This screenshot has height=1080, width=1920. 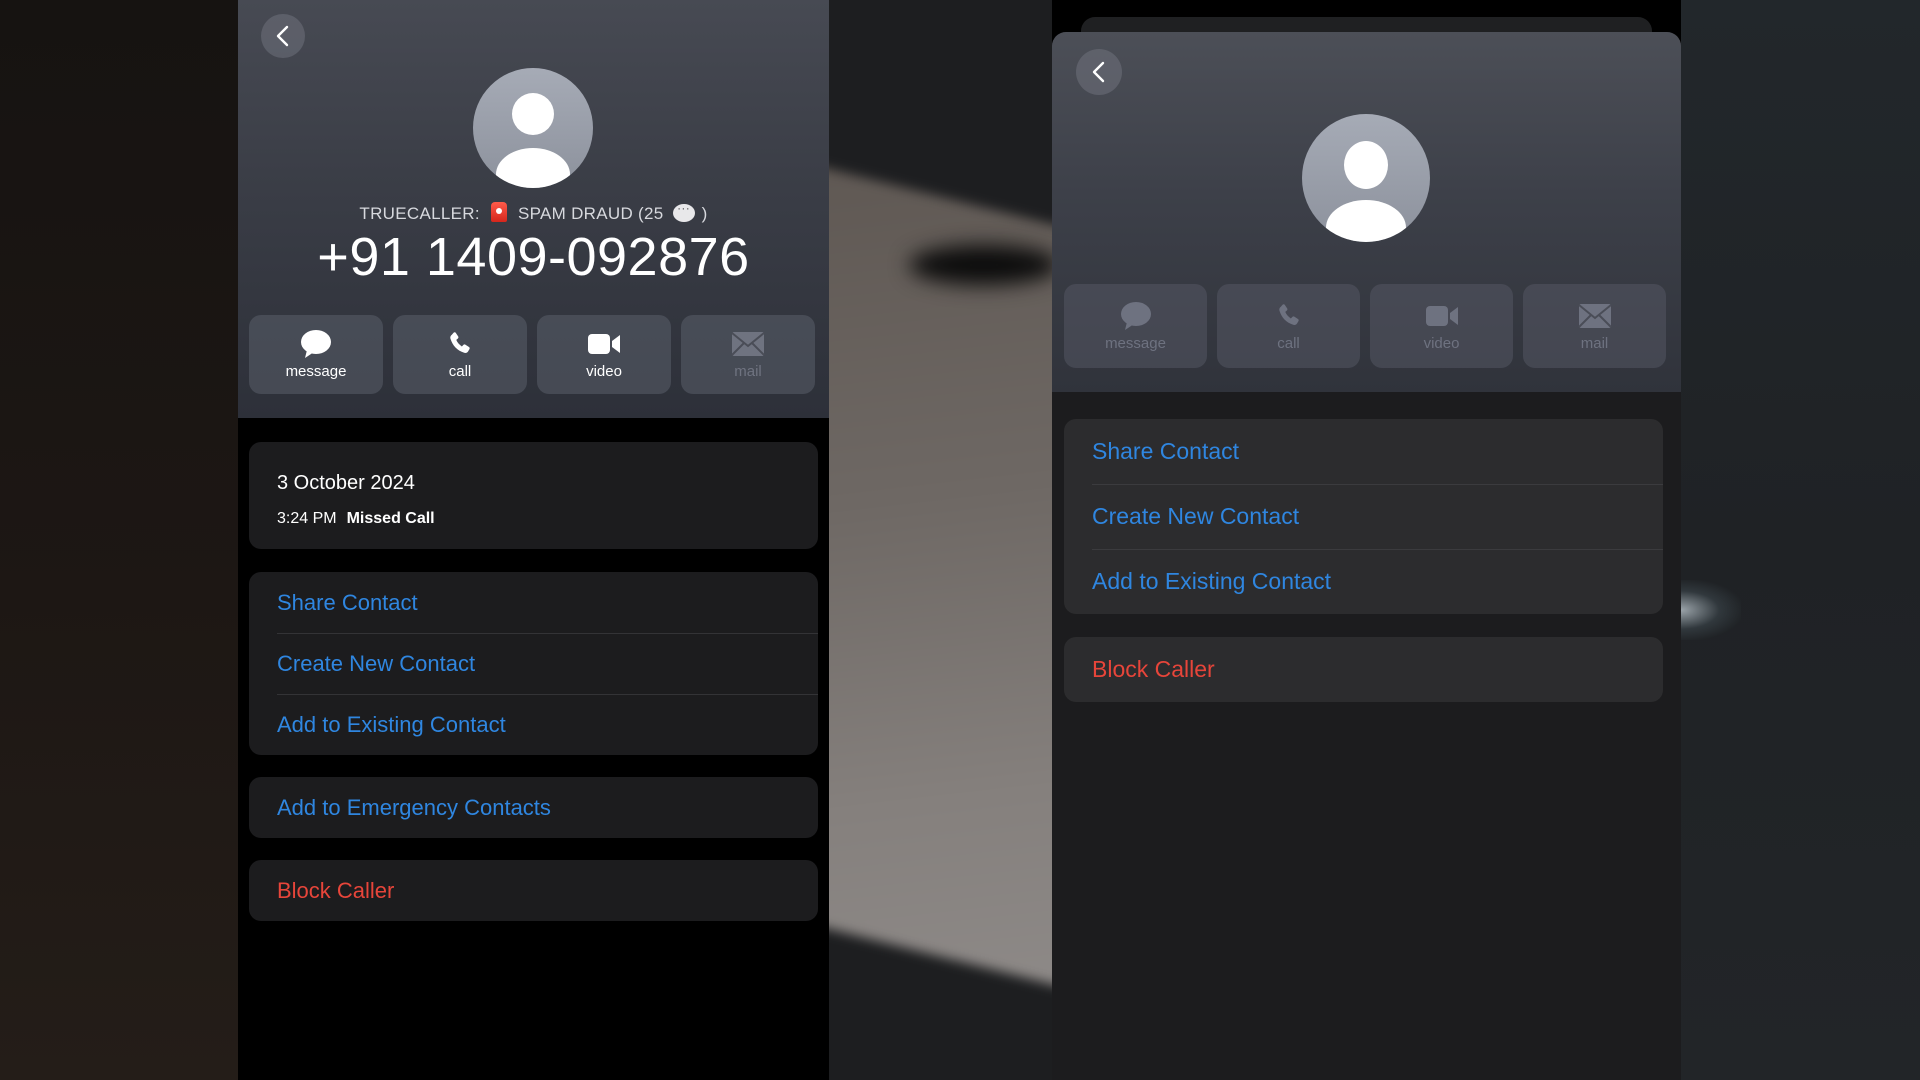 What do you see at coordinates (940, 580) in the screenshot?
I see `blurred-phone-shape` at bounding box center [940, 580].